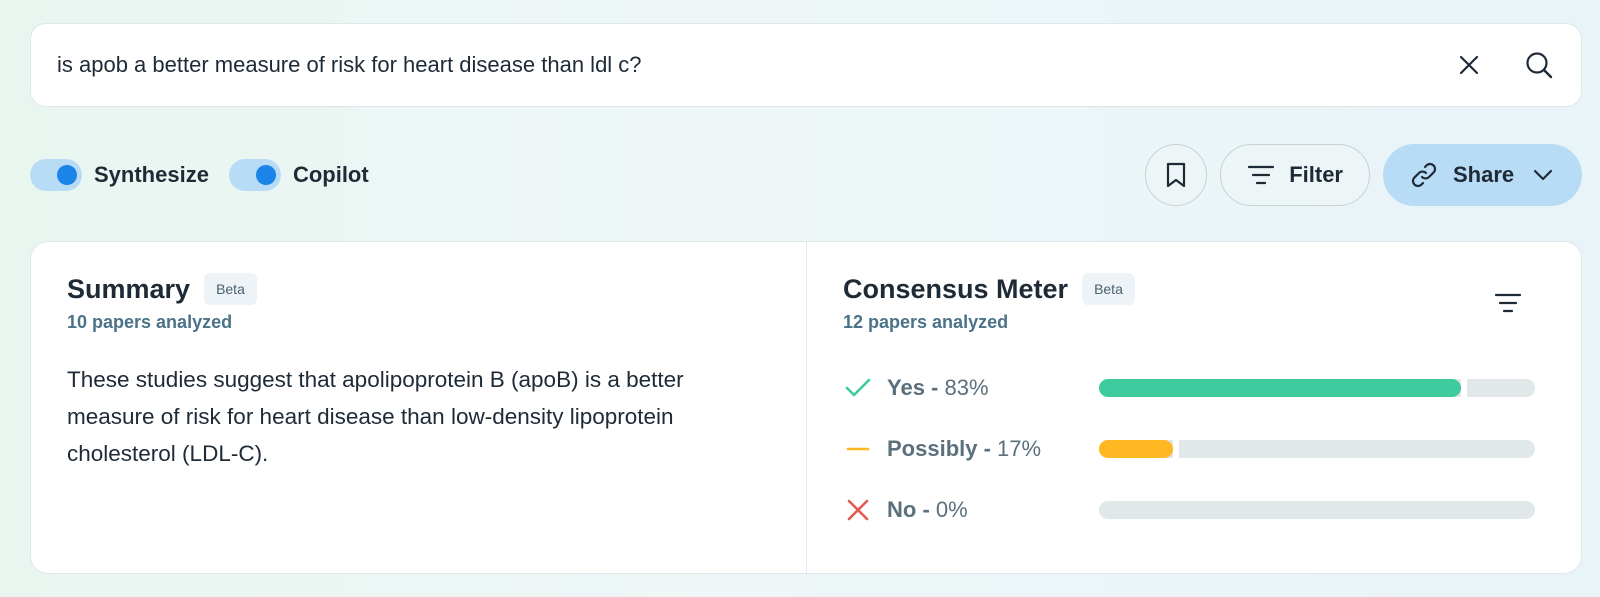 The image size is (1600, 597). Describe the element at coordinates (926, 322) in the screenshot. I see `consensus-papers-count: 12 papers analyzed` at that location.